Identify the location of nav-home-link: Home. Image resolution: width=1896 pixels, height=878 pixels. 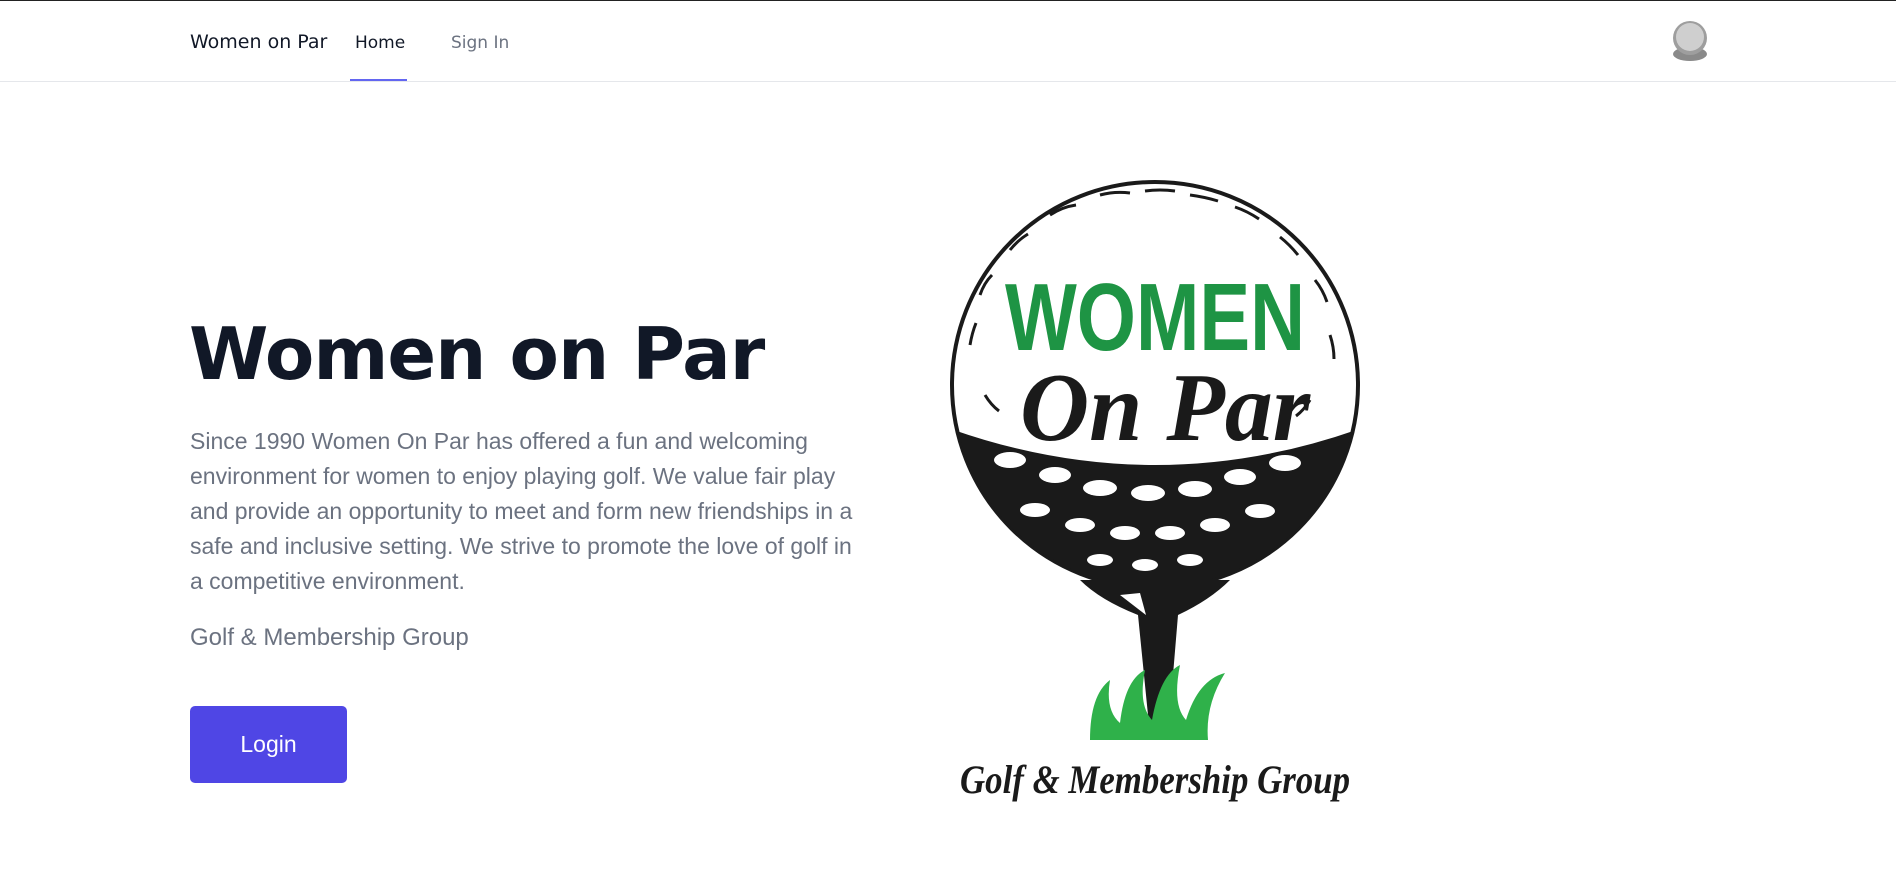
(380, 43).